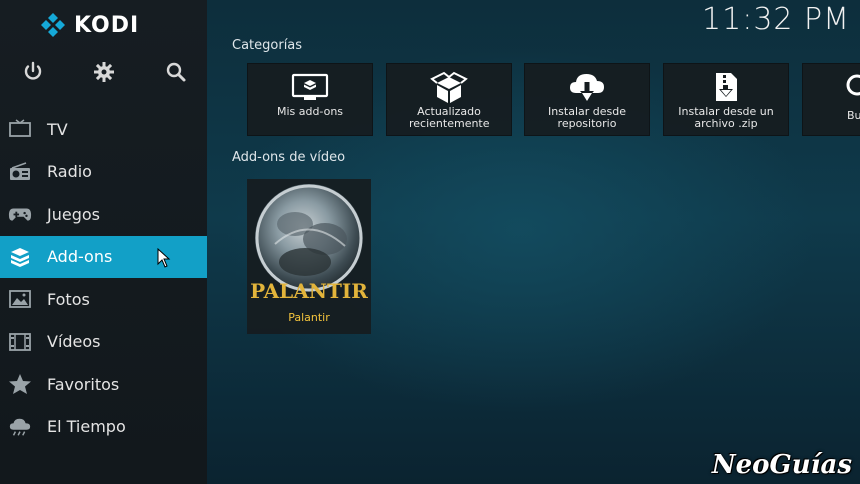 This screenshot has width=860, height=484. Describe the element at coordinates (57, 129) in the screenshot. I see `menu-label: TV` at that location.